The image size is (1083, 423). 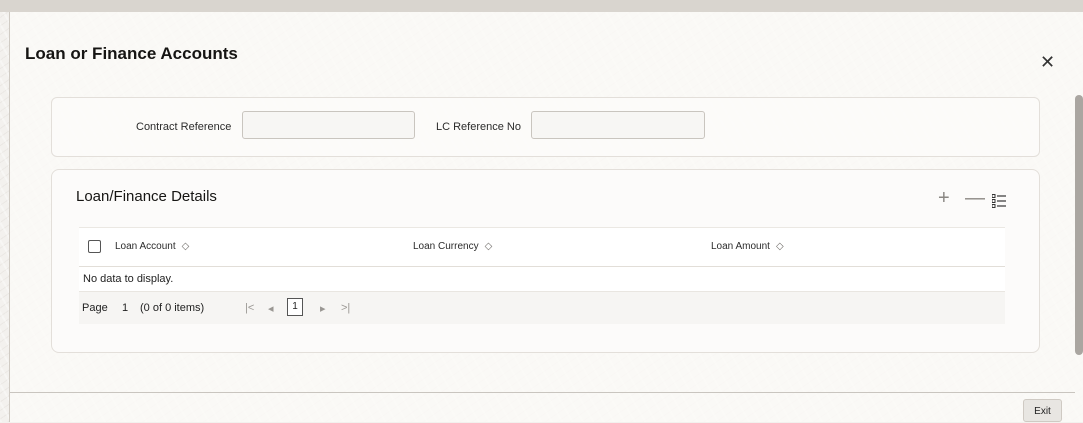 I want to click on select-all-checkbox, so click(x=94, y=246).